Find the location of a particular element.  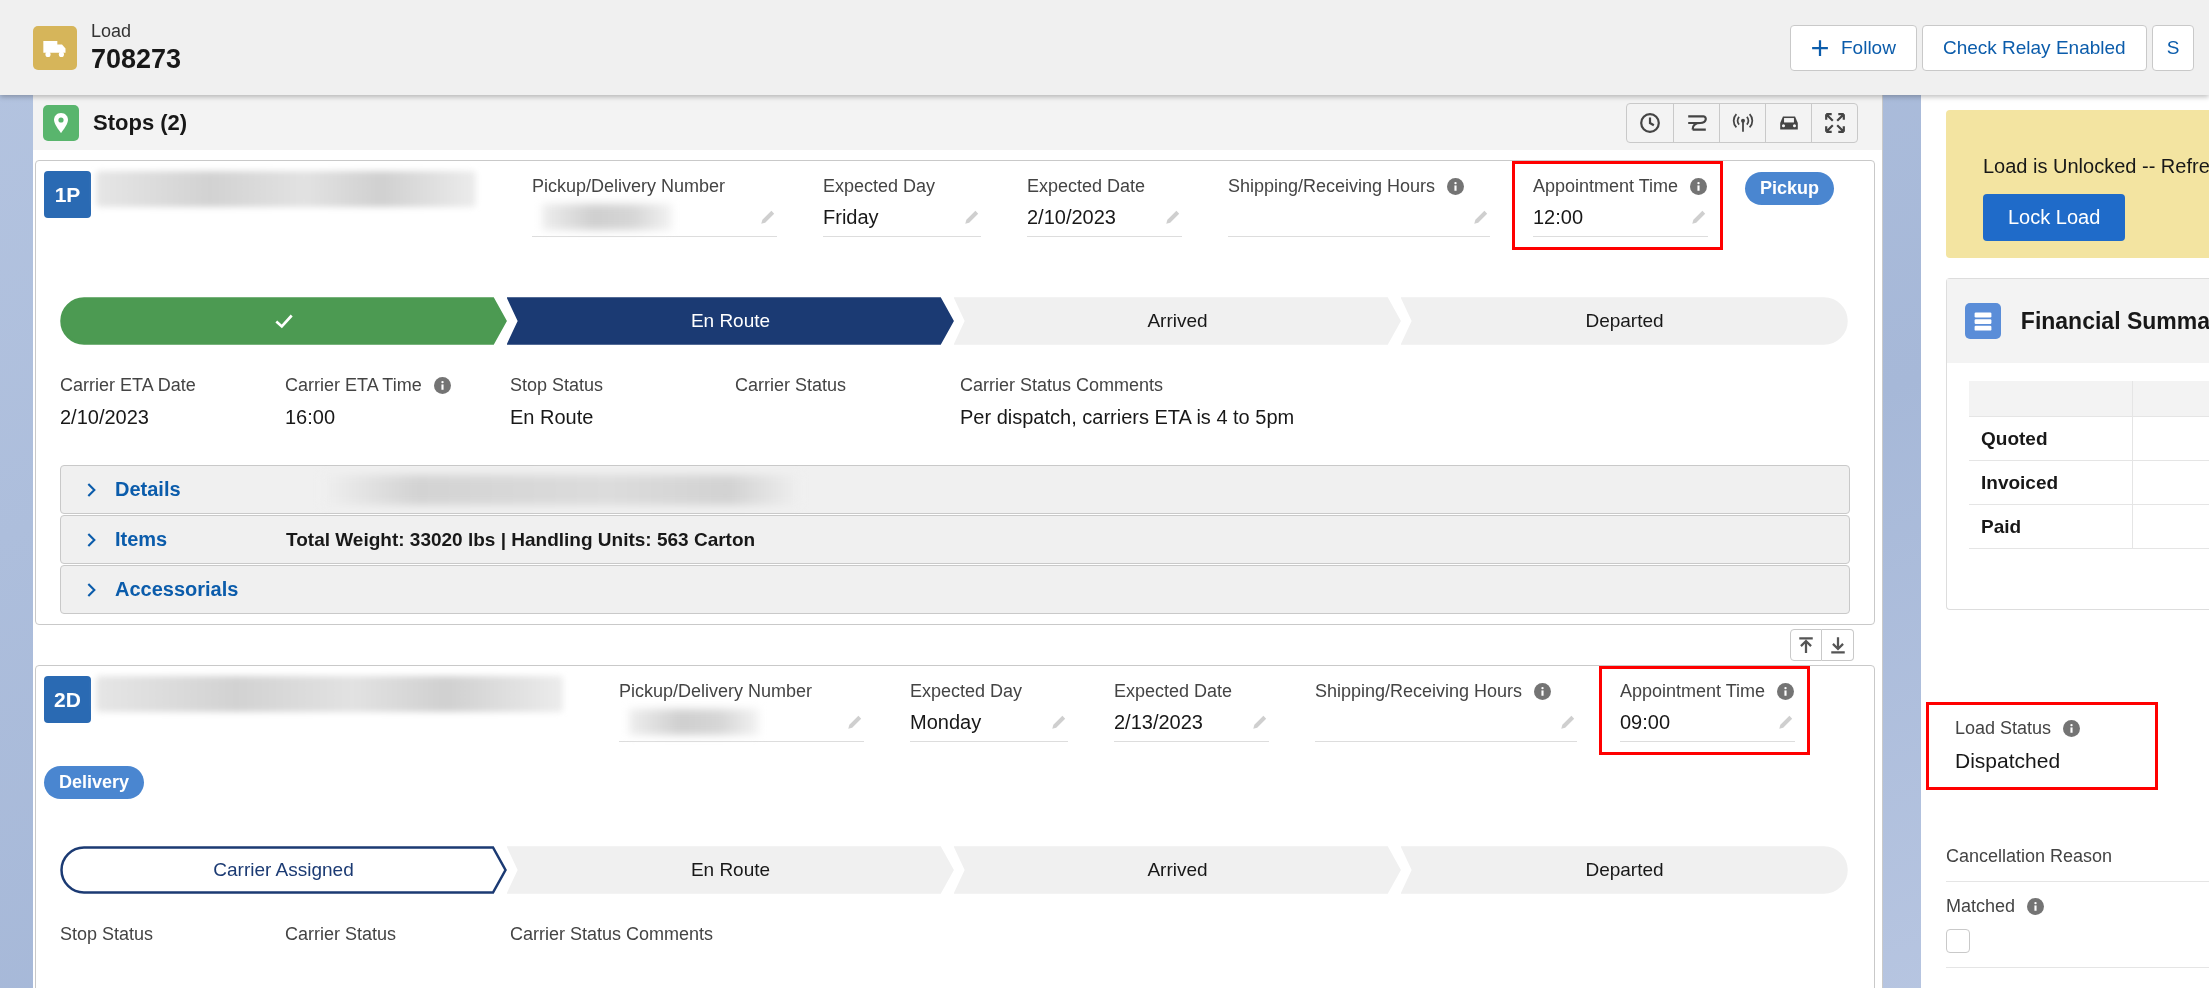

section-title: Items is located at coordinates (192, 539).